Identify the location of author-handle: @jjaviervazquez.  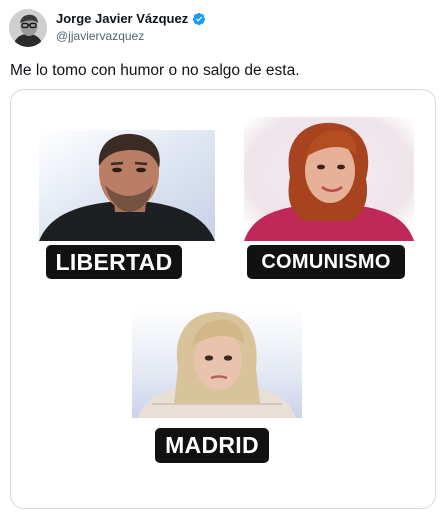
(100, 36).